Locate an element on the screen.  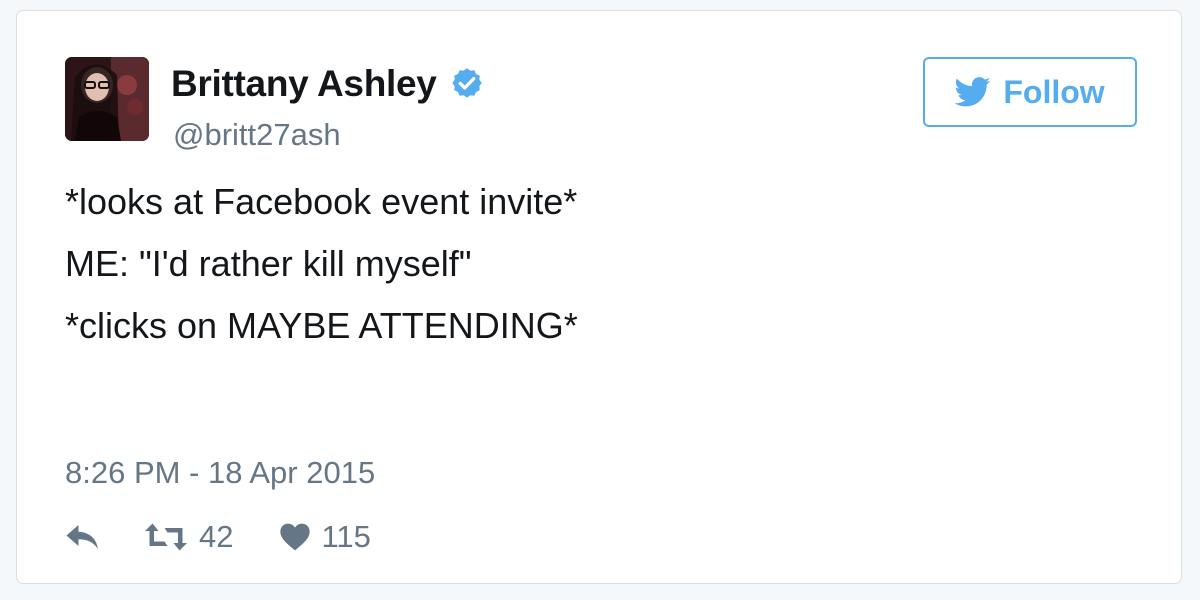
tweet-line: ME: "I'd rather kill myself" is located at coordinates (268, 263).